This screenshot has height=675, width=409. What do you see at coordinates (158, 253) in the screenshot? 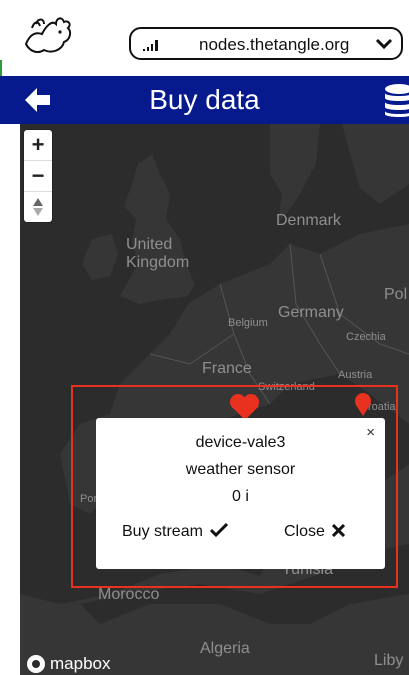
I see `label-united-kingdom: United Kingdom` at bounding box center [158, 253].